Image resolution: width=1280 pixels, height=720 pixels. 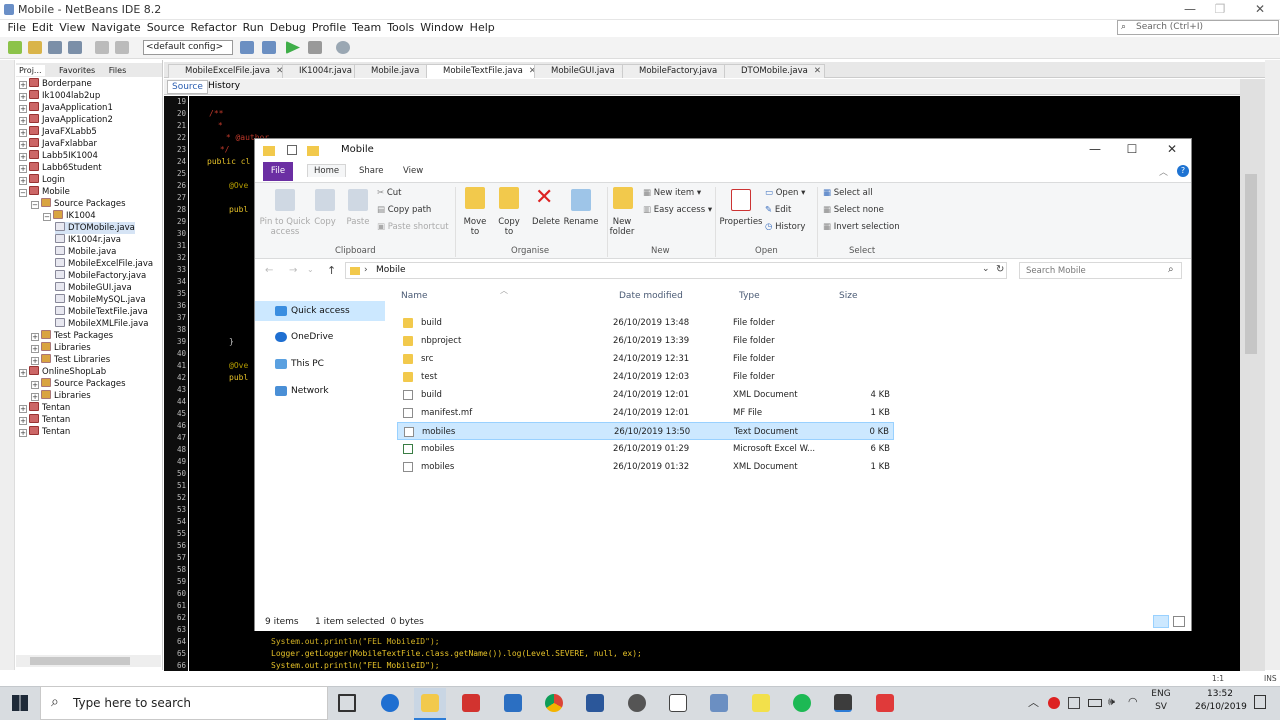 What do you see at coordinates (672, 193) in the screenshot?
I see `new-item-button: ▦ New item ▾` at bounding box center [672, 193].